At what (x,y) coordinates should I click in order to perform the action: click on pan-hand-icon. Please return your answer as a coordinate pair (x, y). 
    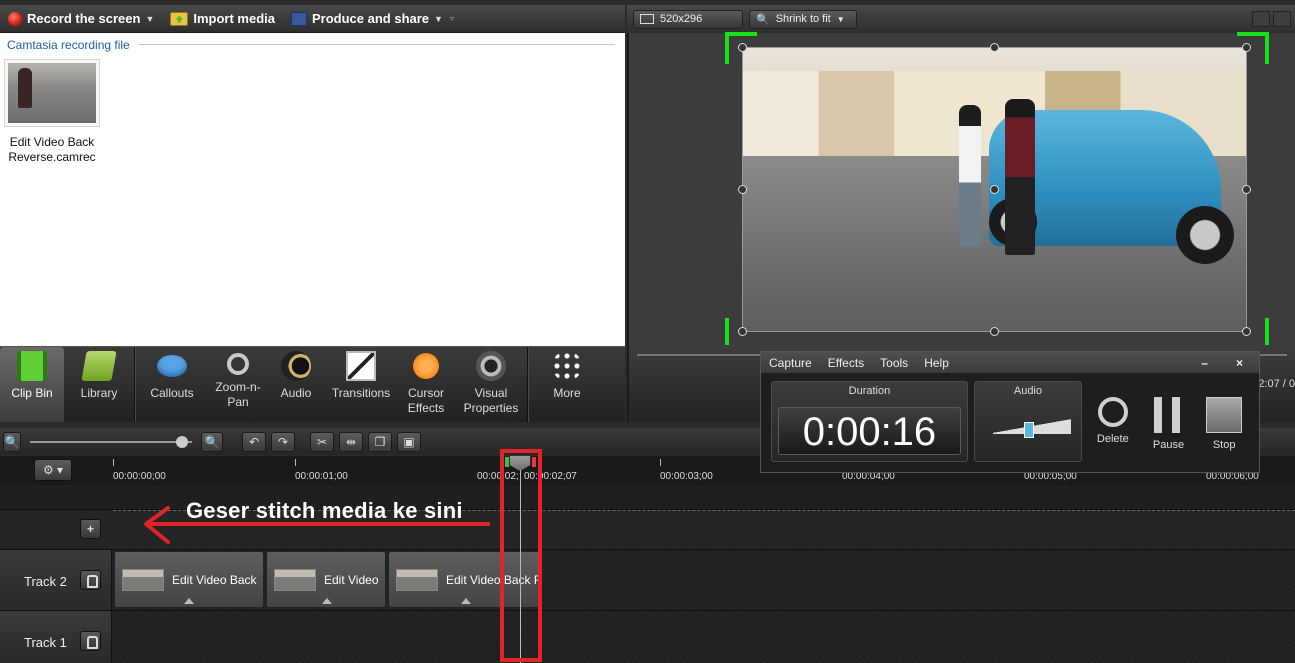
    Looking at the image, I should click on (1282, 19).